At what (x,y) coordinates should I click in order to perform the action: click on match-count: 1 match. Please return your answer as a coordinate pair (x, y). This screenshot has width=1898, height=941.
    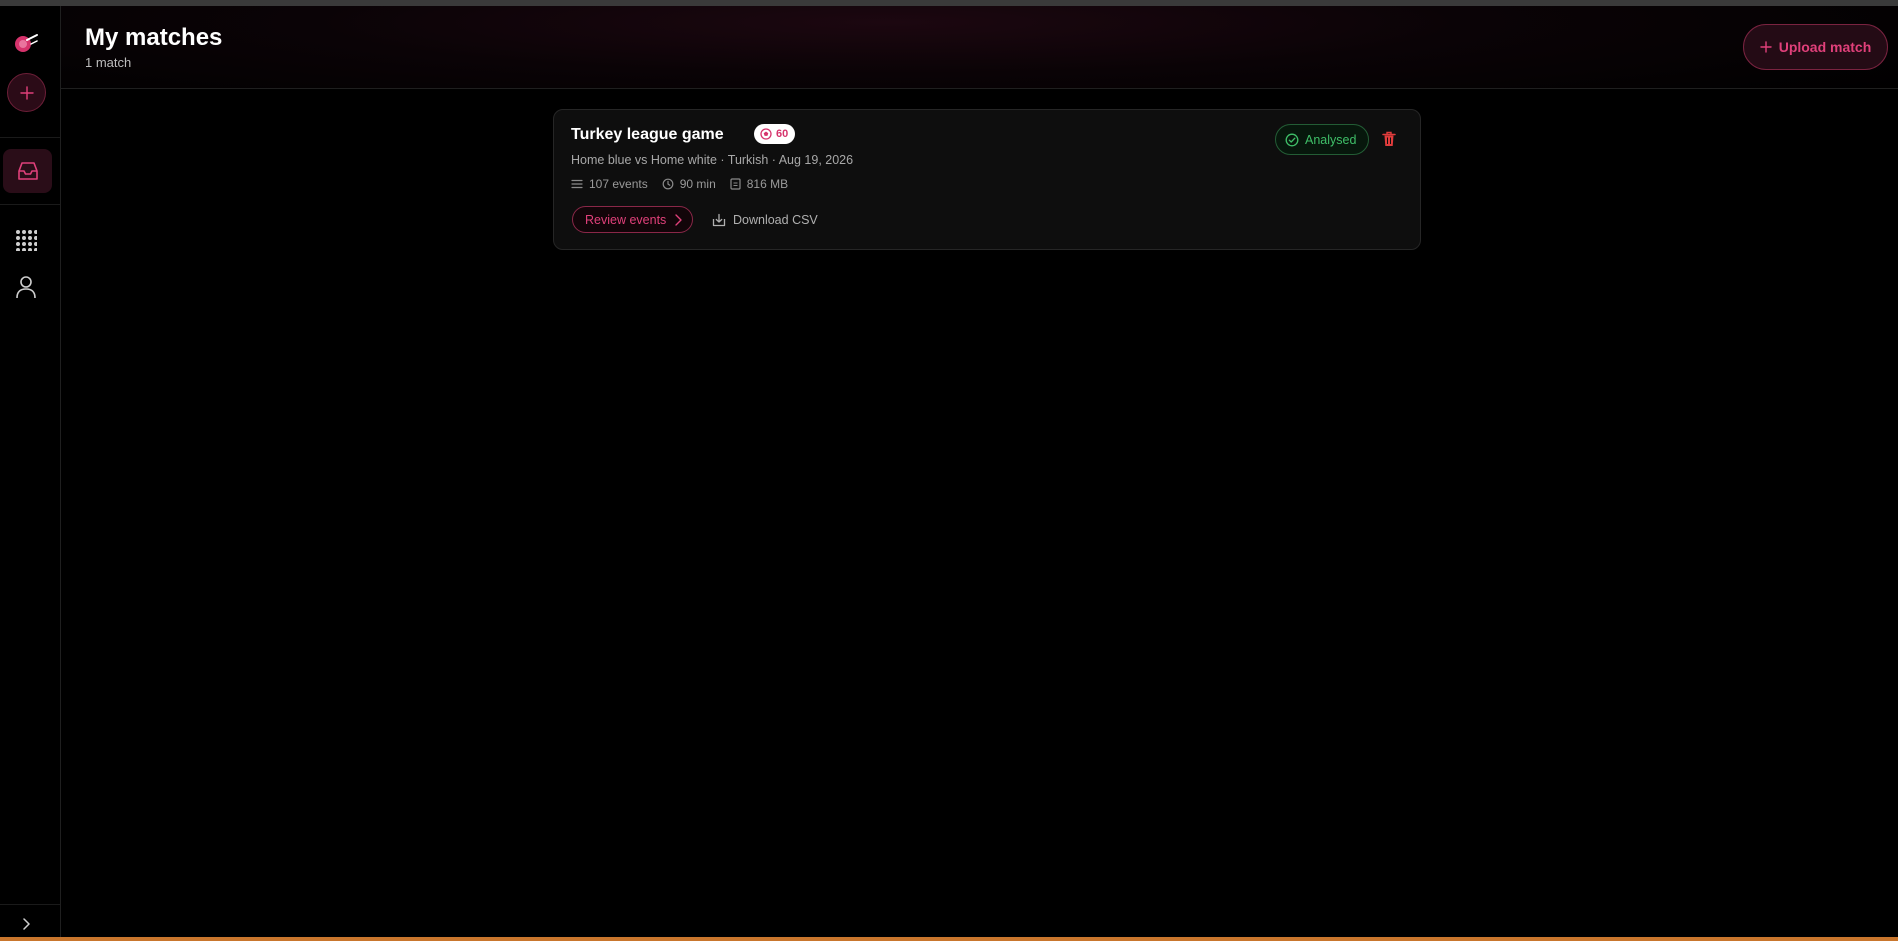
    Looking at the image, I should click on (108, 62).